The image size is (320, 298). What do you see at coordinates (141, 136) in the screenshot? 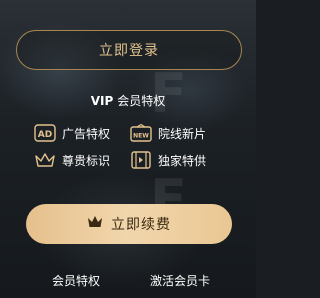
I see `svg-text: NEW` at bounding box center [141, 136].